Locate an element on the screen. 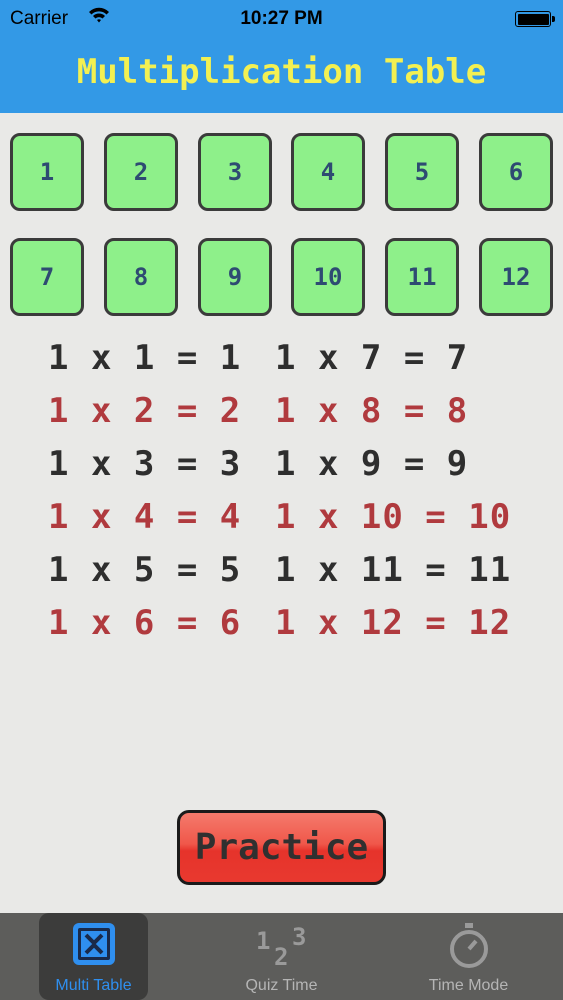 This screenshot has width=563, height=1000. svg-text: 2 is located at coordinates (281, 957).